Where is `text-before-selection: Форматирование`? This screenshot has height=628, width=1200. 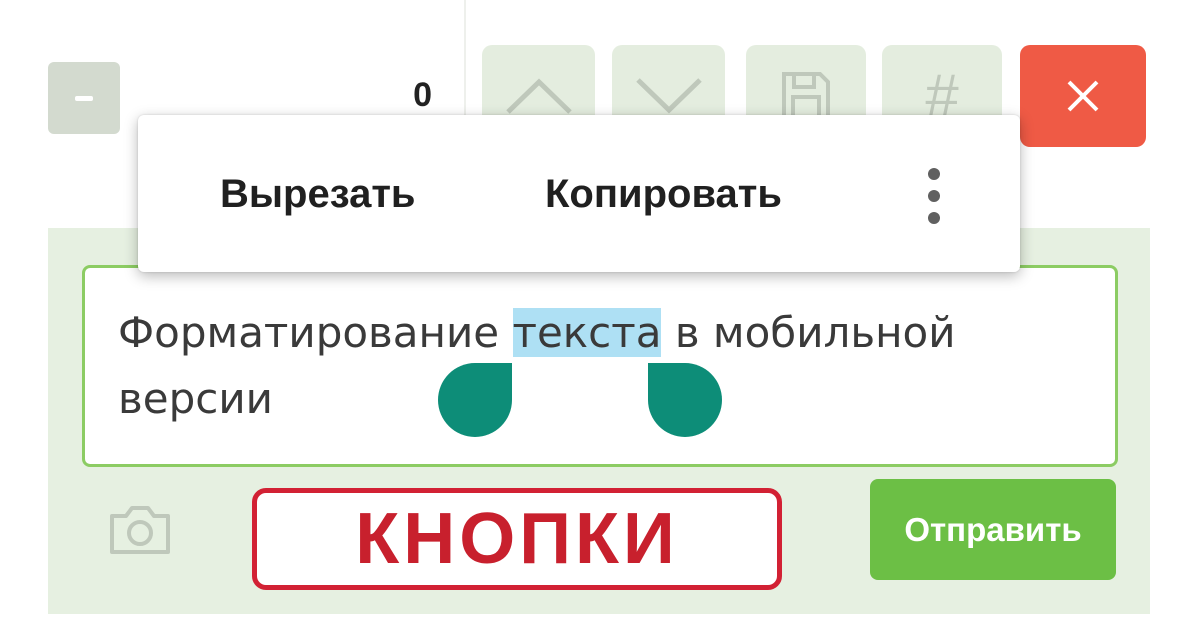
text-before-selection: Форматирование is located at coordinates (315, 332).